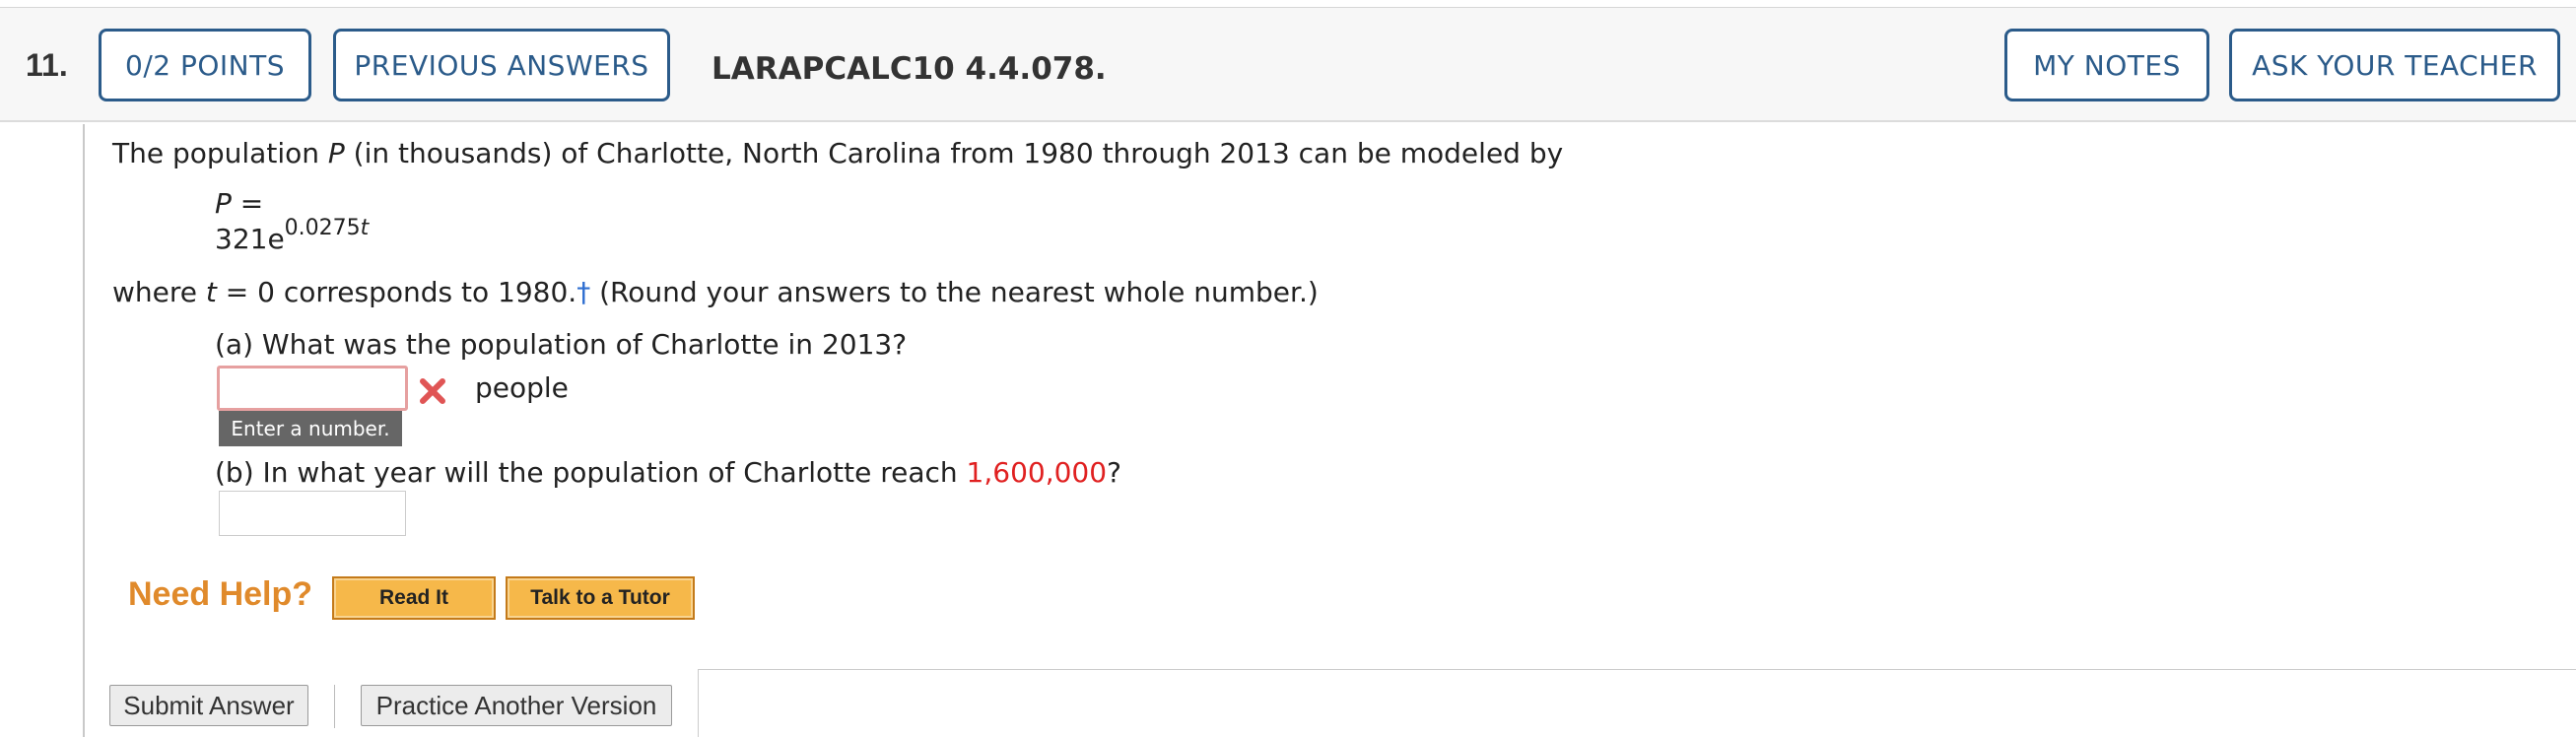  I want to click on equation-lhs: P =, so click(239, 203).